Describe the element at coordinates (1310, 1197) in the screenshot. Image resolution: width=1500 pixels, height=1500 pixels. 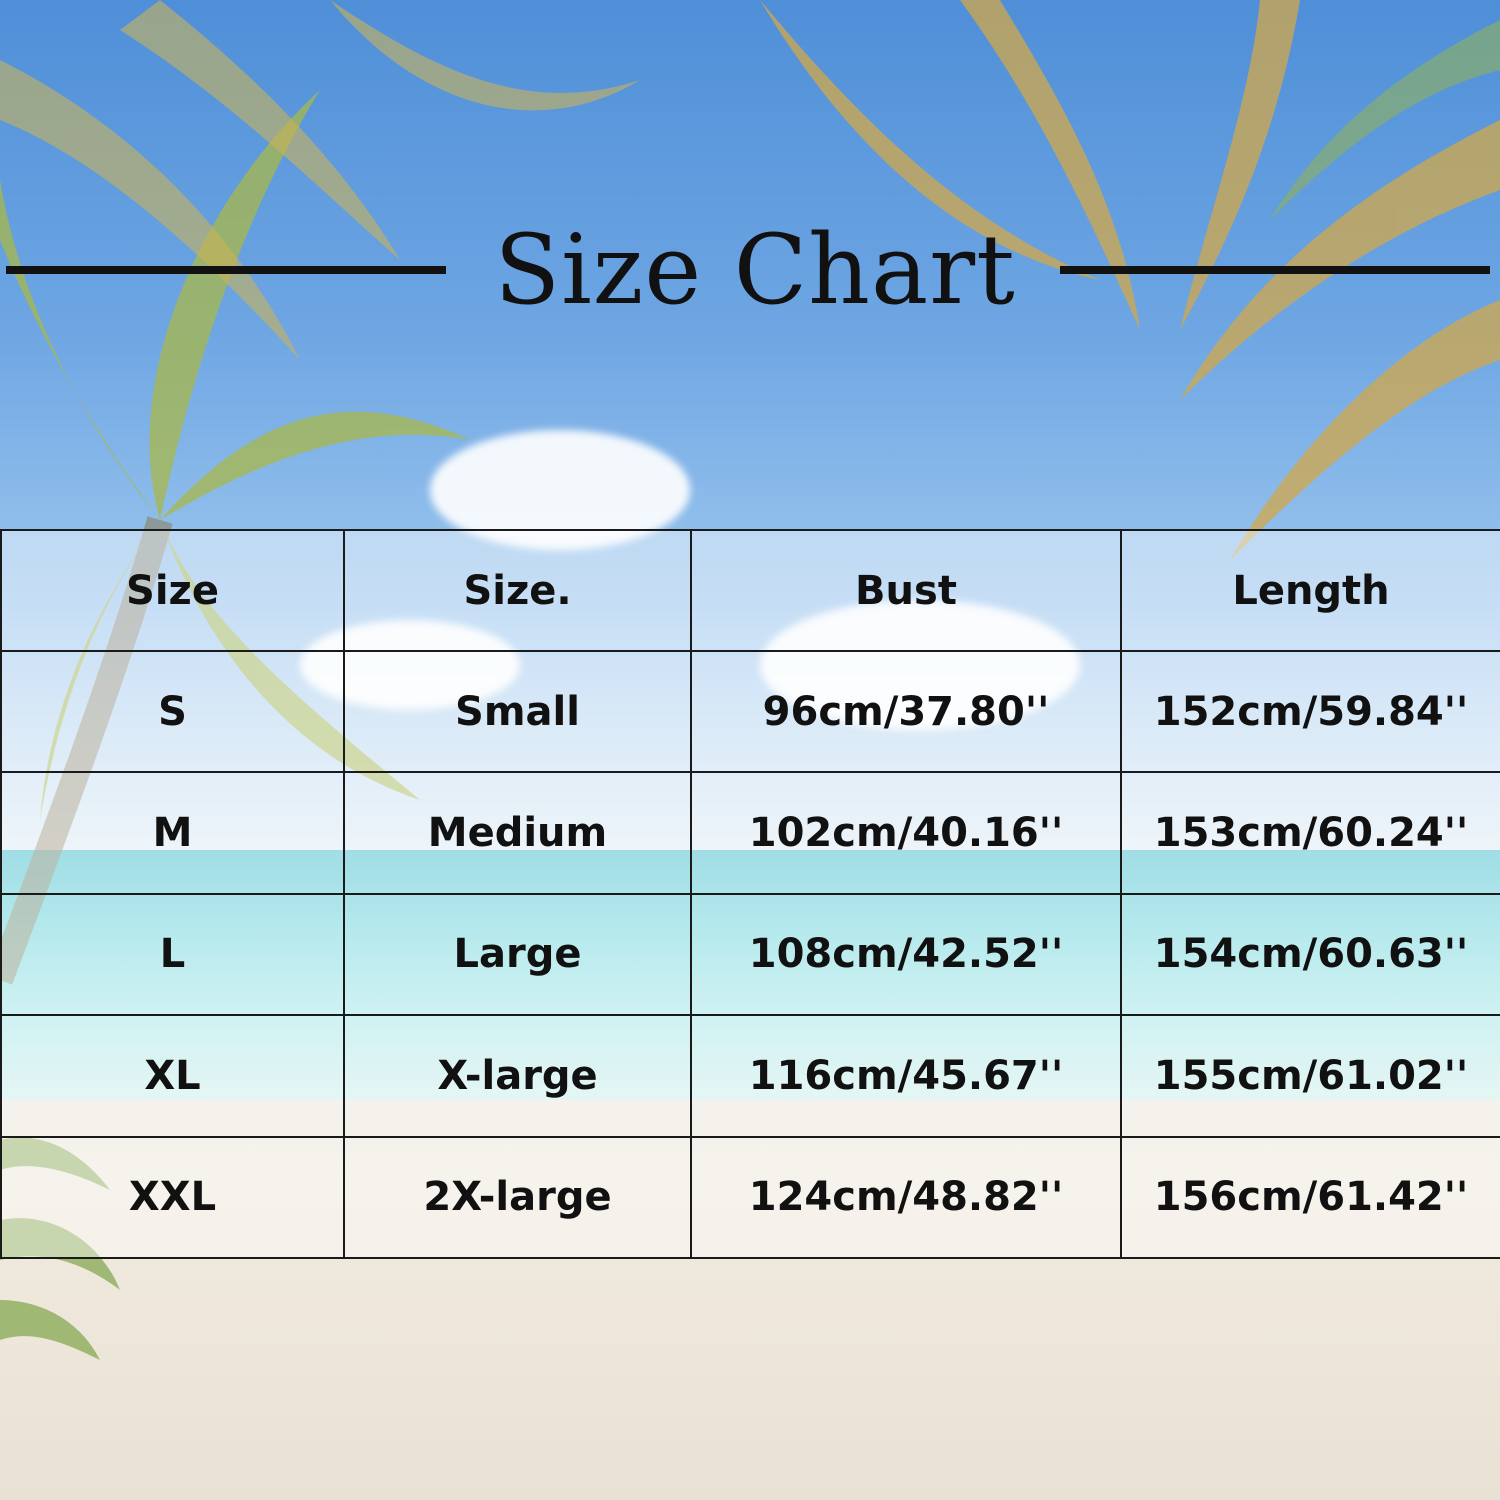
I see `cell-length: 156cm/61.42''` at that location.